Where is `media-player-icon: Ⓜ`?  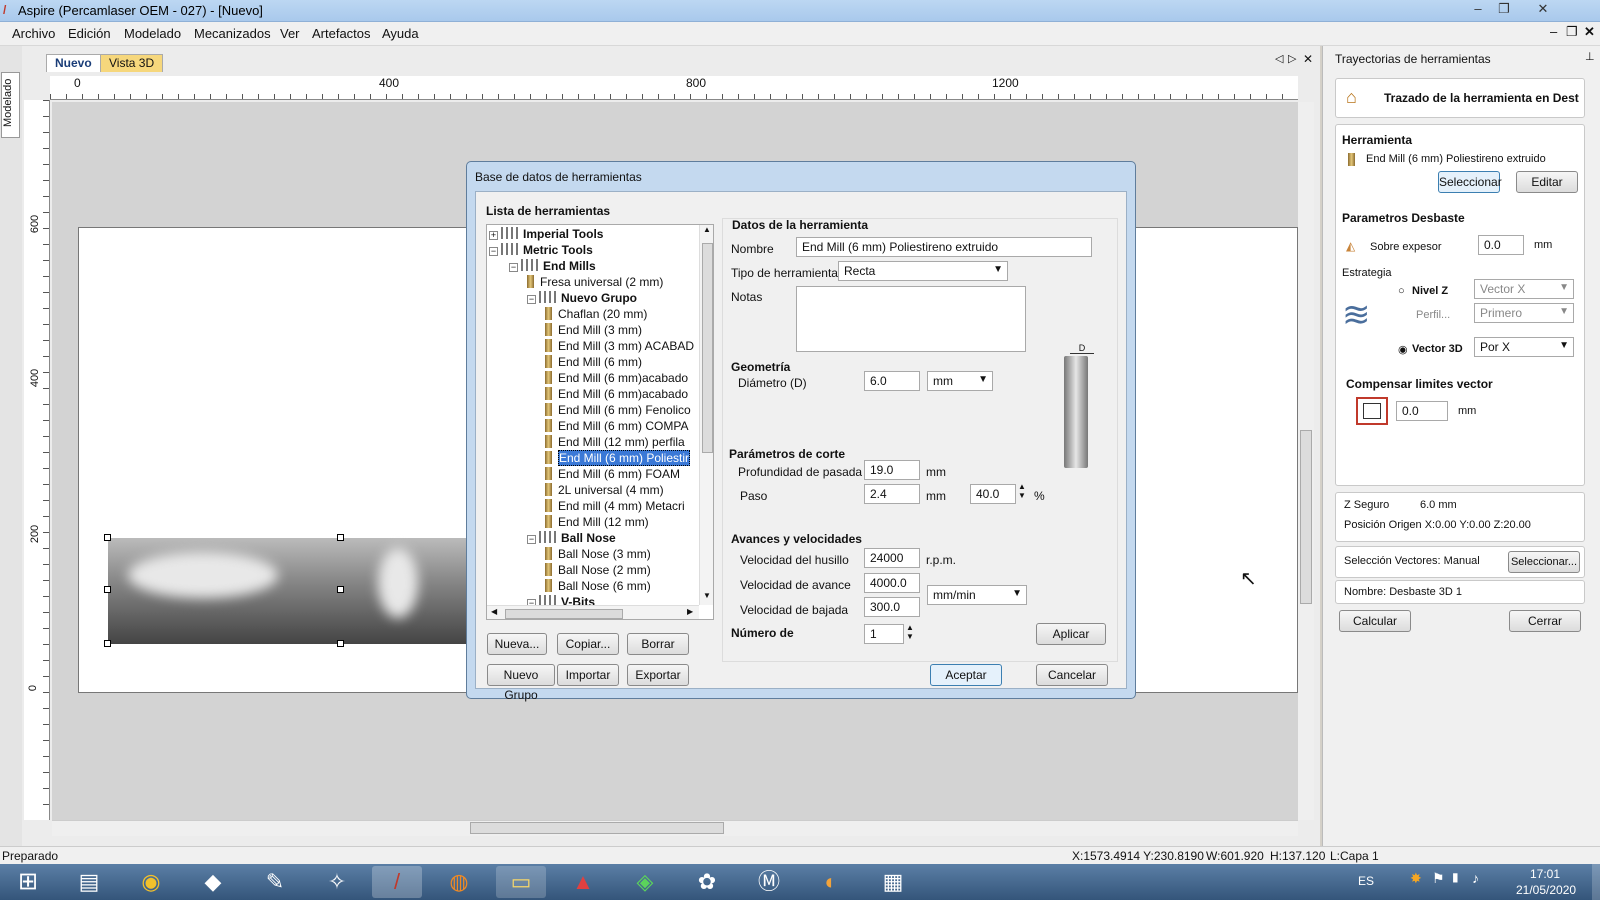
media-player-icon: Ⓜ is located at coordinates (769, 882).